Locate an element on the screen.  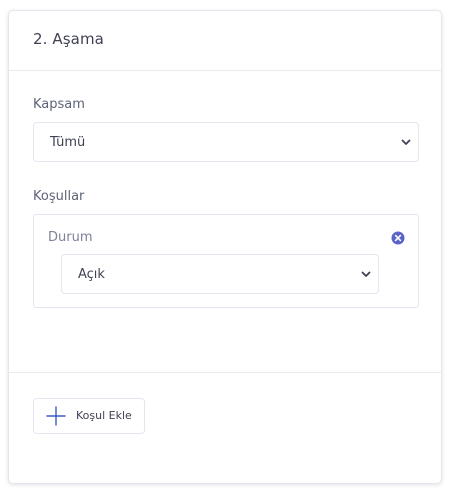
scope-label: Kapsam is located at coordinates (59, 104).